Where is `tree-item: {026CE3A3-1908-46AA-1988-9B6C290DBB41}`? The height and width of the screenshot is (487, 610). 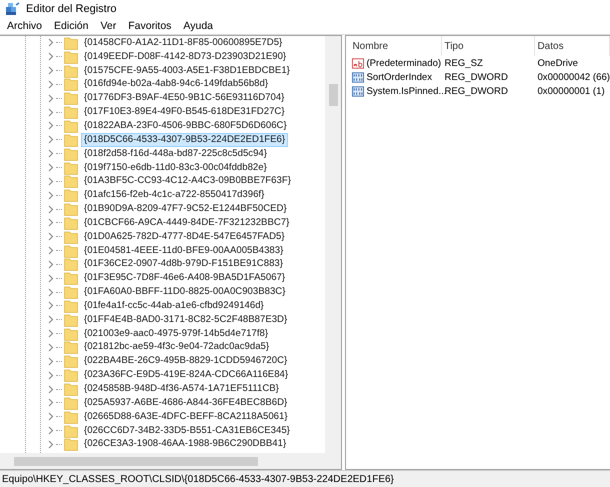 tree-item: {026CE3A3-1908-46AA-1988-9B6C290DBB41} is located at coordinates (185, 444).